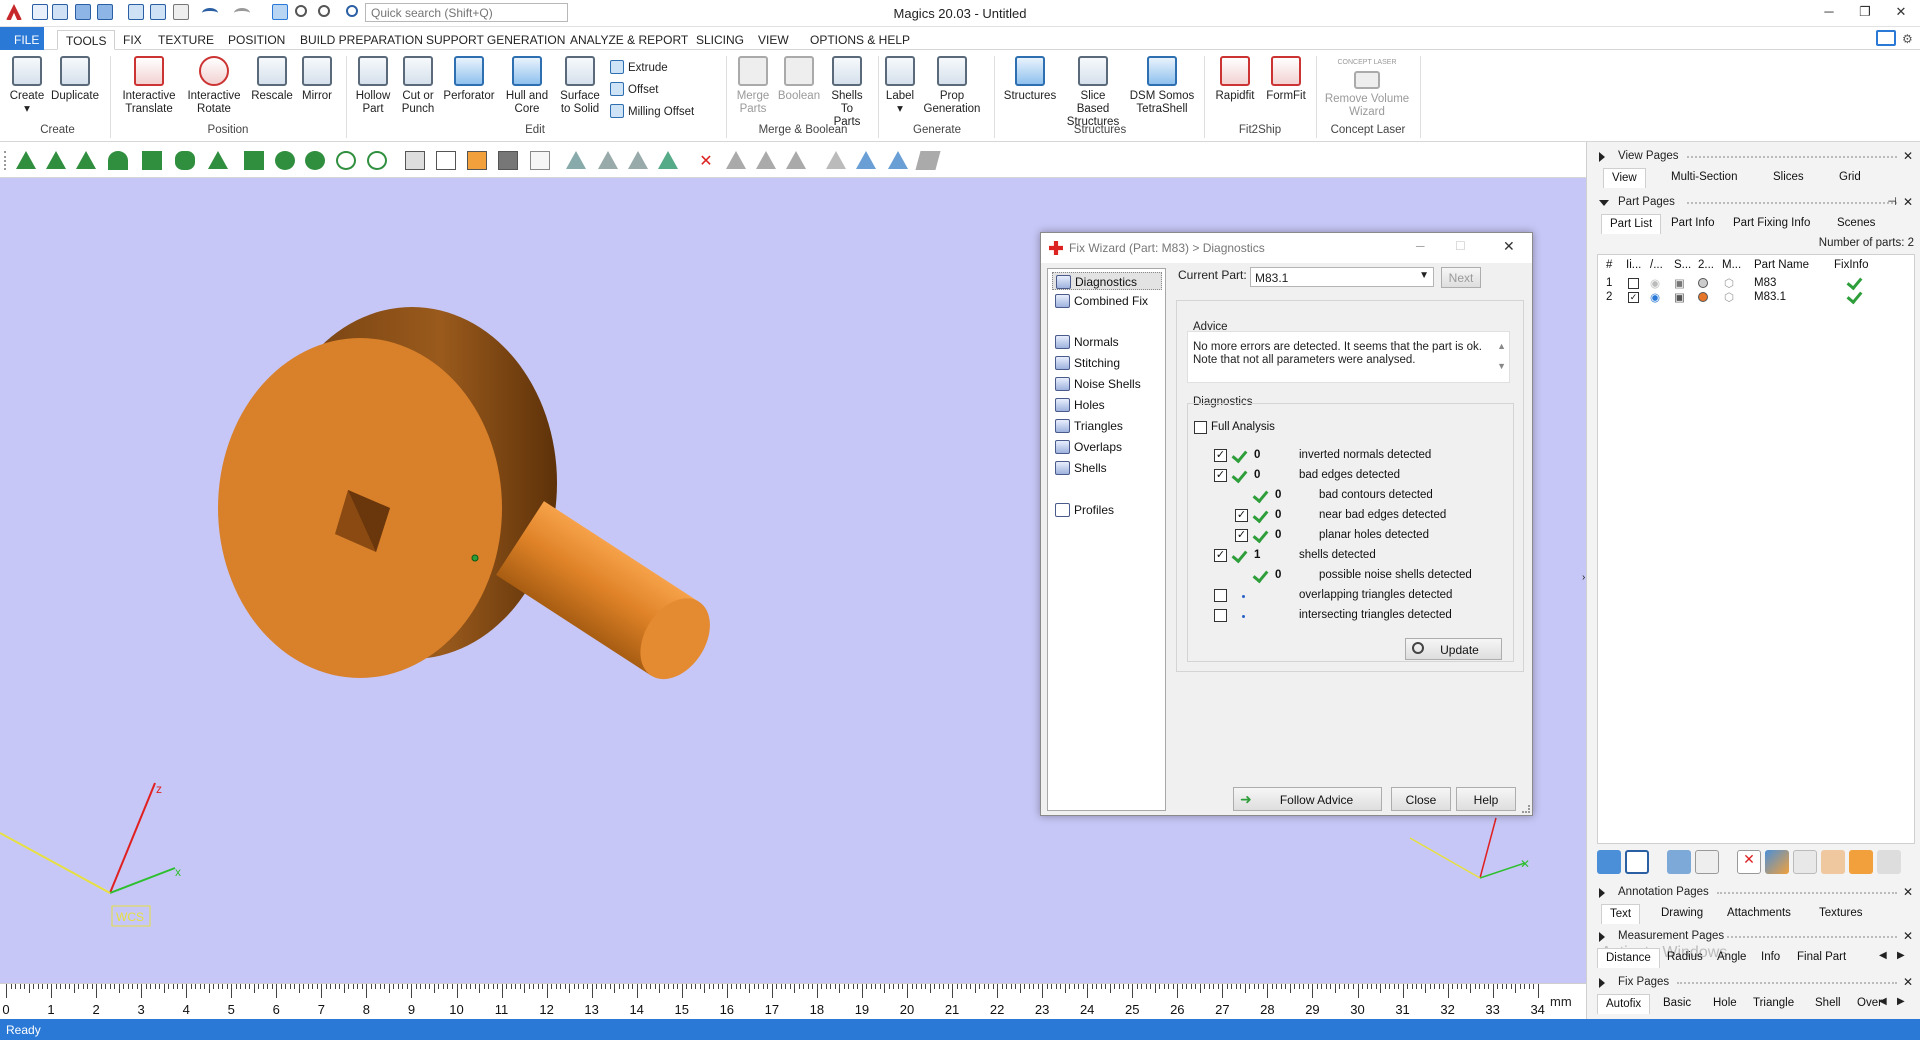 This screenshot has height=1040, width=1920. Describe the element at coordinates (1107, 447) in the screenshot. I see `nav-overlaps: Overlaps` at that location.